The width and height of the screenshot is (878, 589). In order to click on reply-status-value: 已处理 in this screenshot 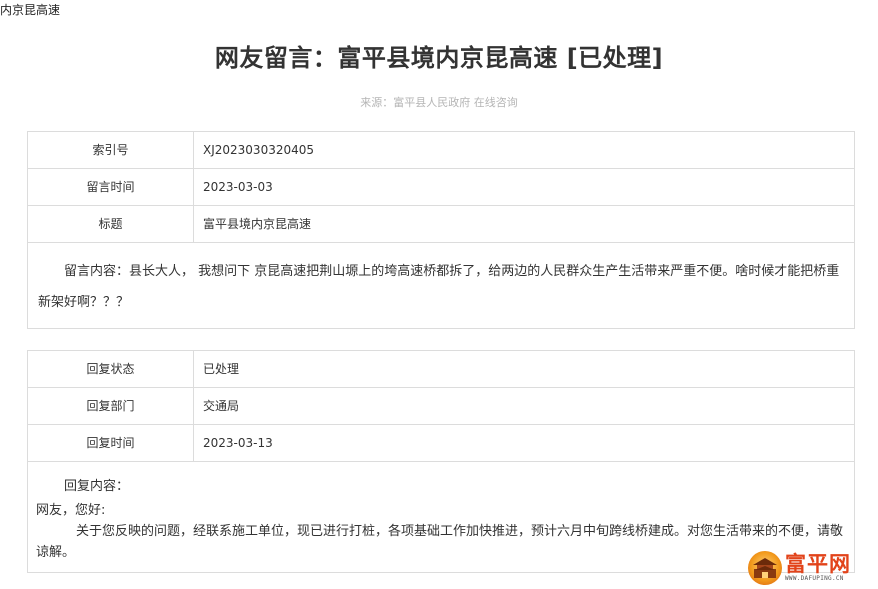, I will do `click(221, 369)`.